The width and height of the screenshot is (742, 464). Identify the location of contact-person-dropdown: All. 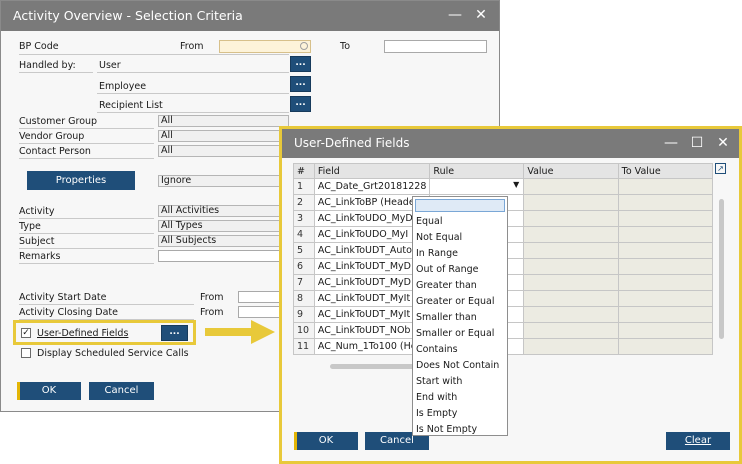
(223, 151).